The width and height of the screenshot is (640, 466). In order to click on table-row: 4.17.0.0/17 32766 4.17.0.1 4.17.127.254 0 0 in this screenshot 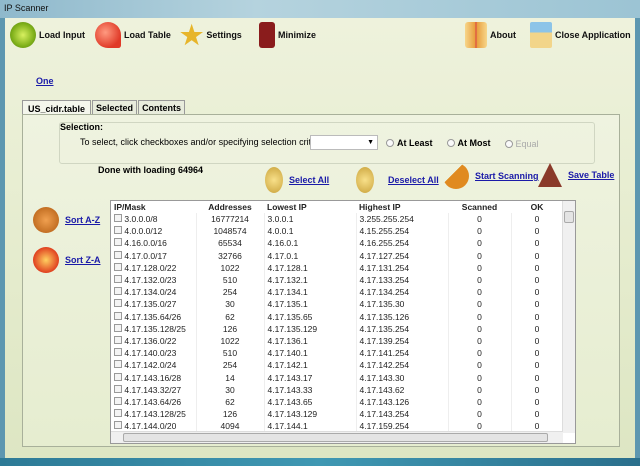, I will do `click(337, 255)`.